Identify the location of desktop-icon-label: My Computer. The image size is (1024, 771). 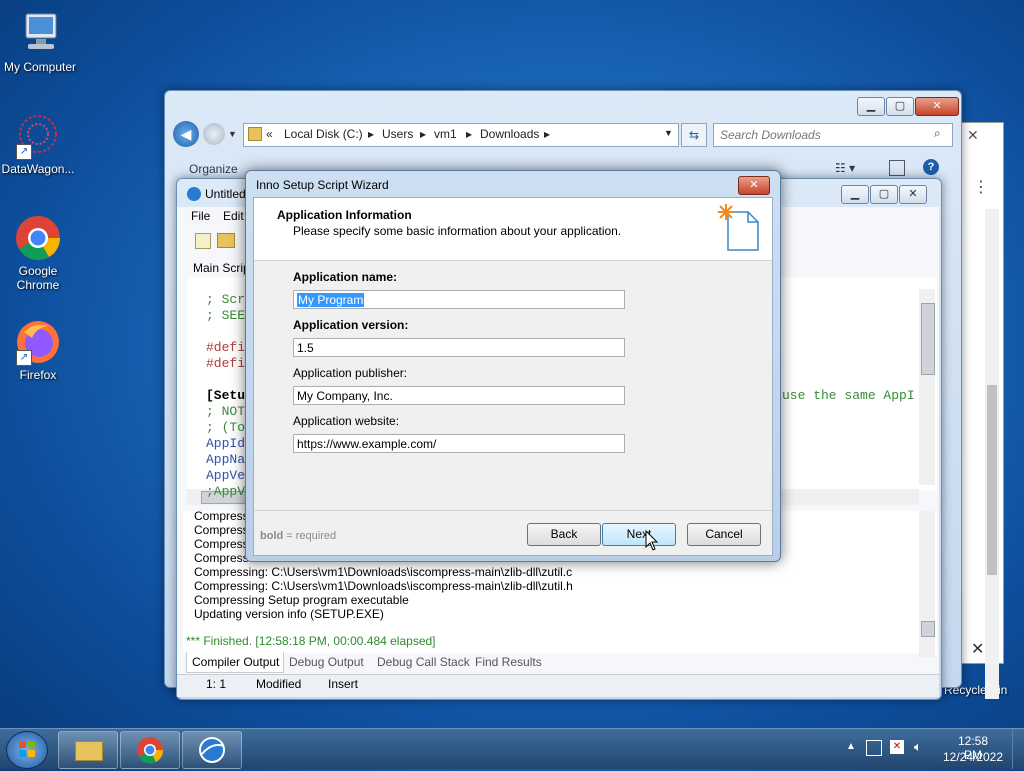
(40, 67).